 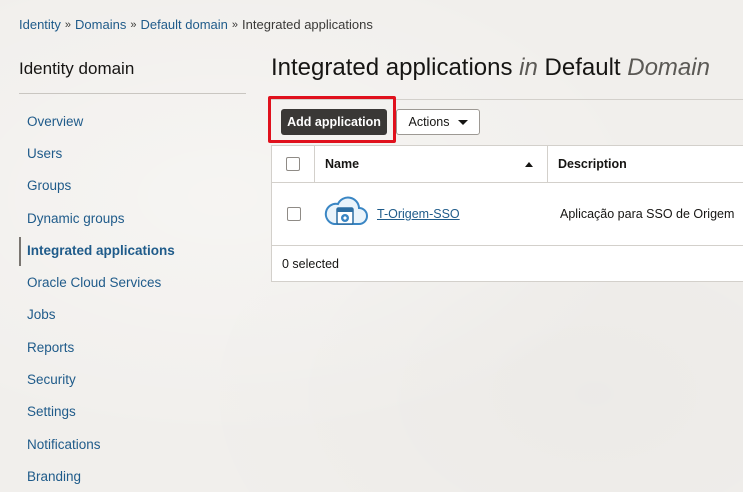 I want to click on selection-status: 0 selected, so click(x=310, y=264).